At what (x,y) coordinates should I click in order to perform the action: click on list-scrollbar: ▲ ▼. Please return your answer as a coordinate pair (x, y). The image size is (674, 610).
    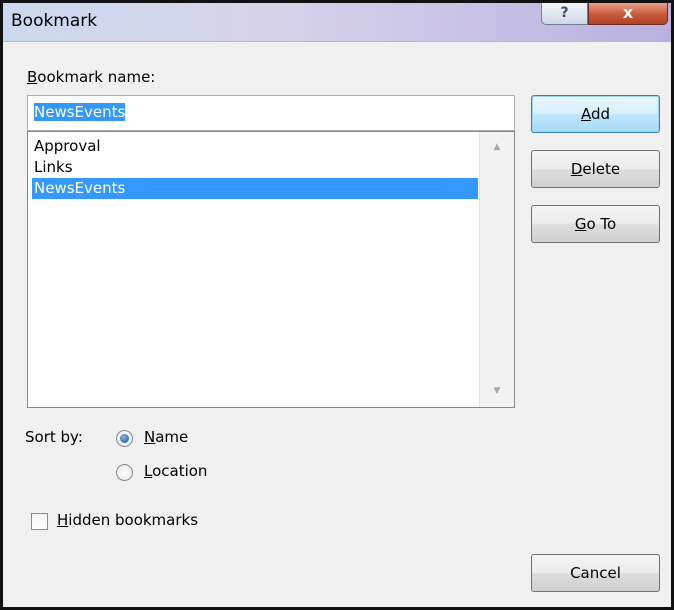
    Looking at the image, I should click on (496, 269).